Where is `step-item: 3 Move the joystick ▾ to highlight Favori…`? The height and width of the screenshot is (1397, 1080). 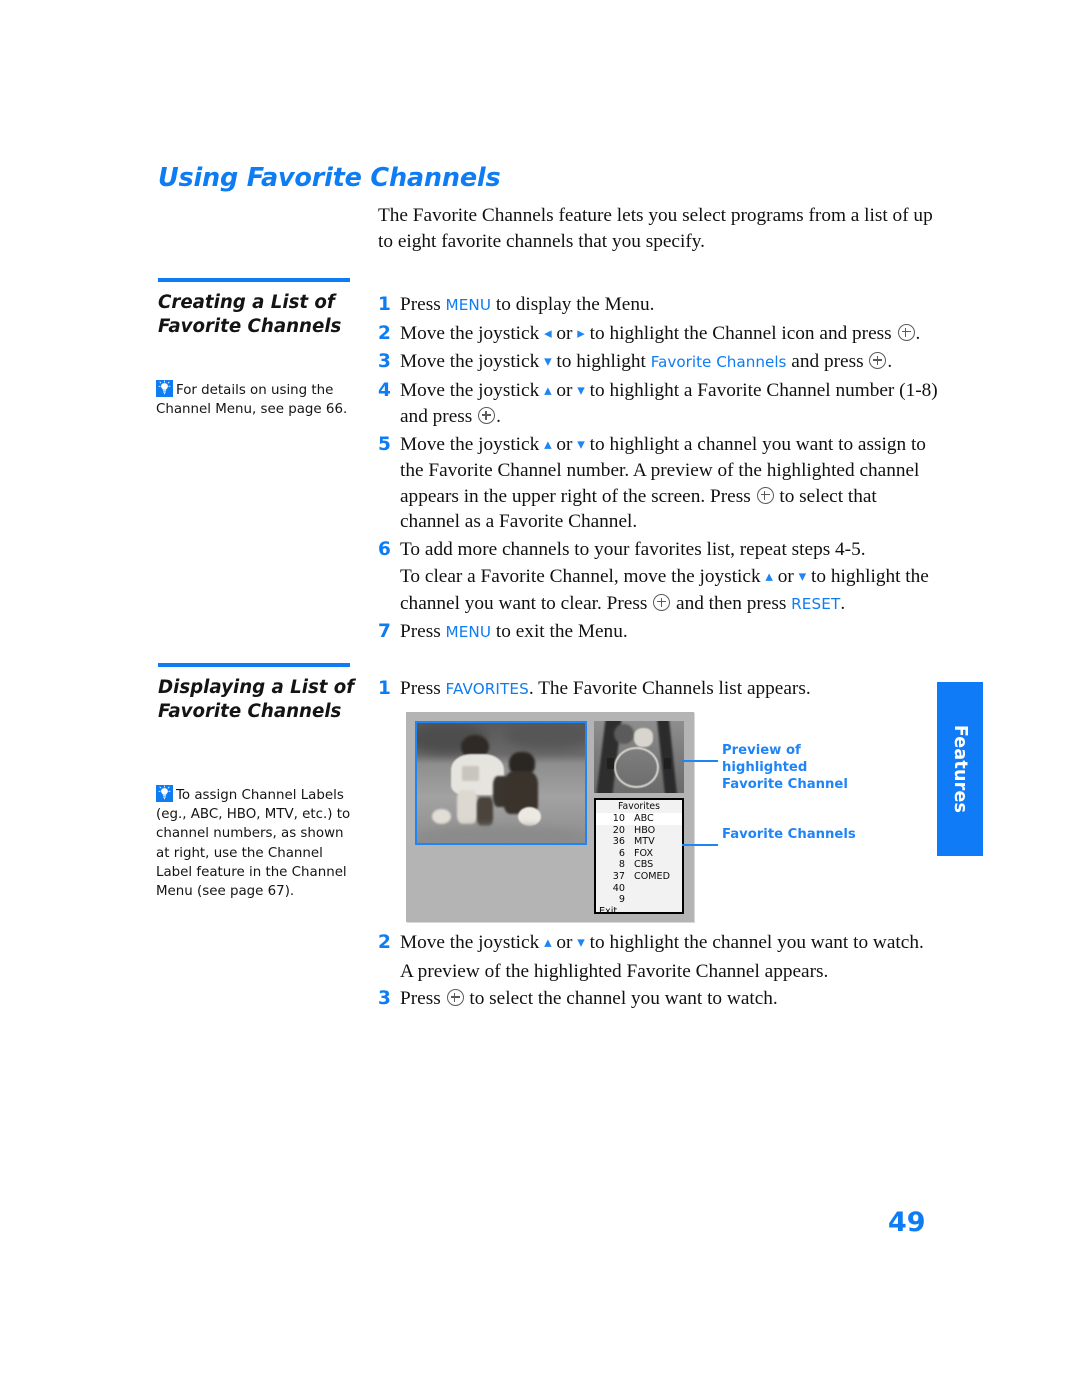
step-item: 3 Move the joystick ▾ to highlight Favori… is located at coordinates (658, 362).